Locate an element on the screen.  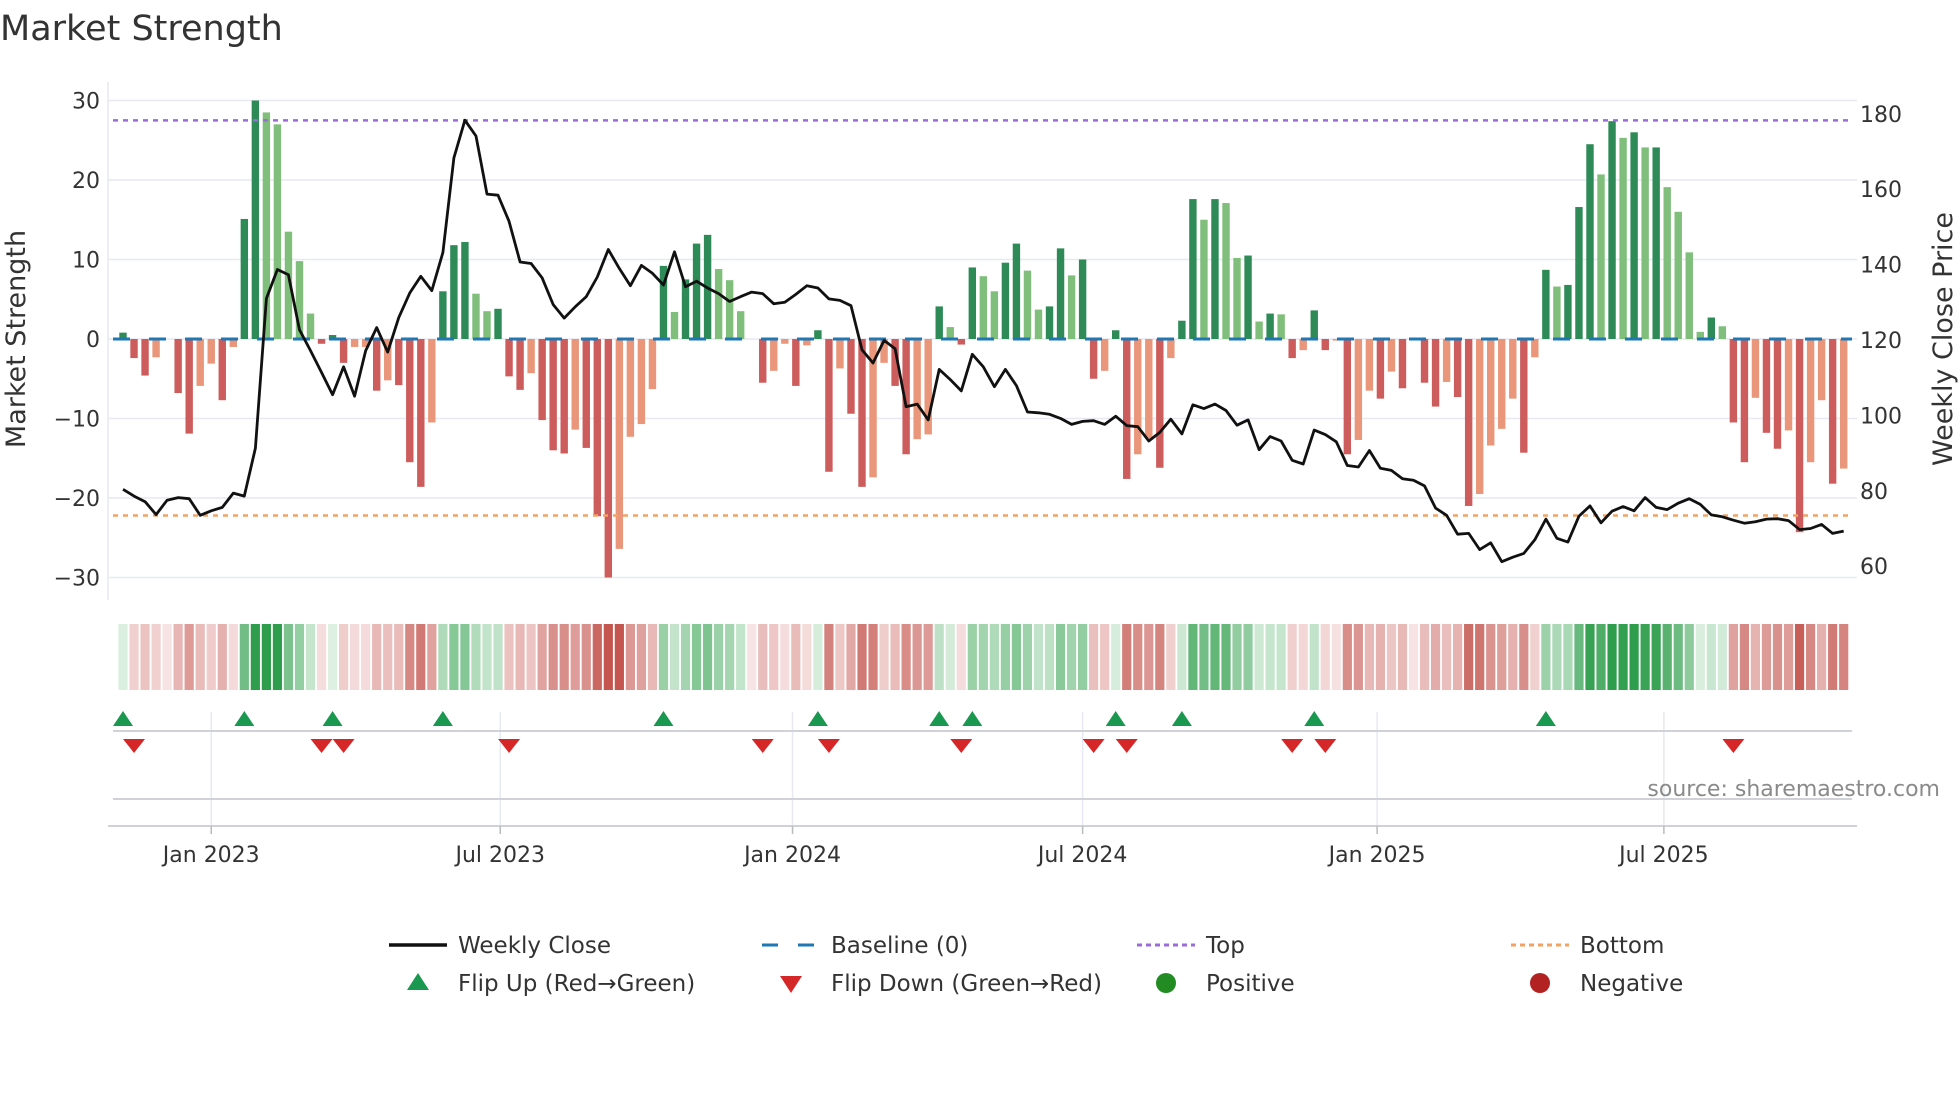
y2-tick-label: 140 is located at coordinates (1881, 266).